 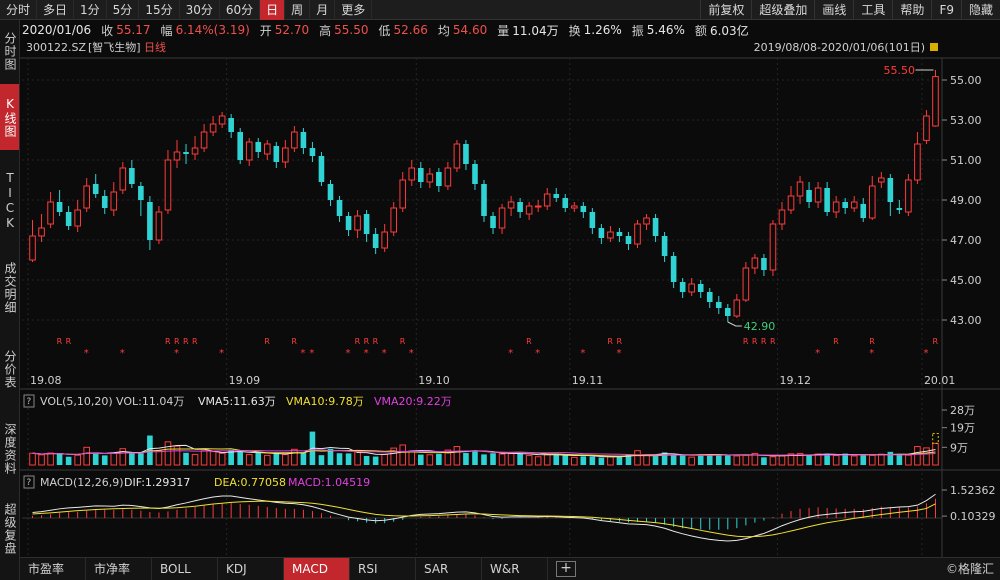 I want to click on price-tick-label: 55.00, so click(x=966, y=80).